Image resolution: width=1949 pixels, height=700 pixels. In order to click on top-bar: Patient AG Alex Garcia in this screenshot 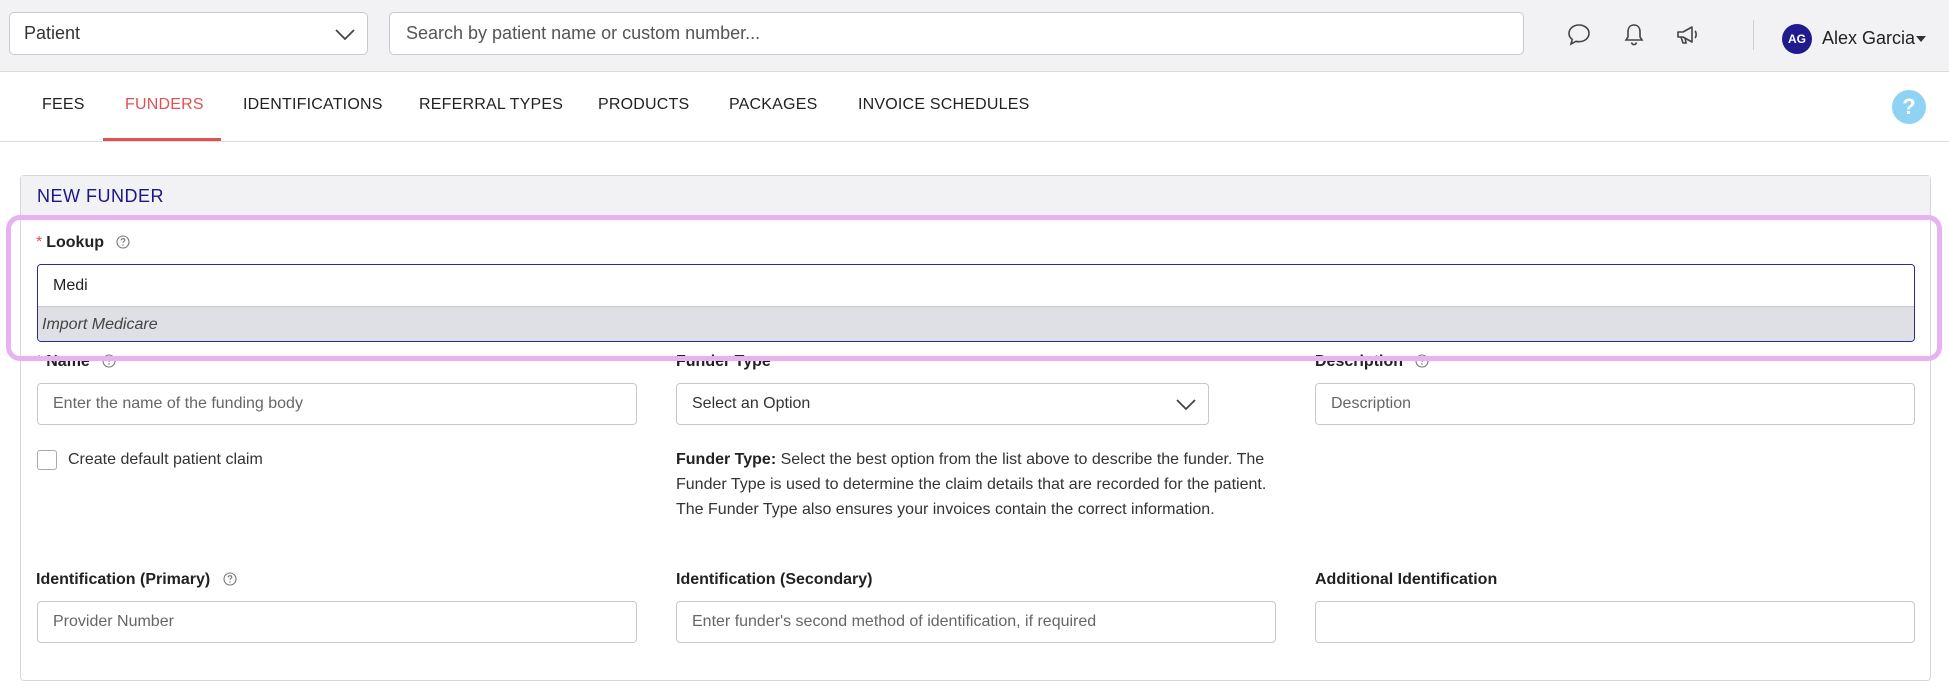, I will do `click(974, 36)`.